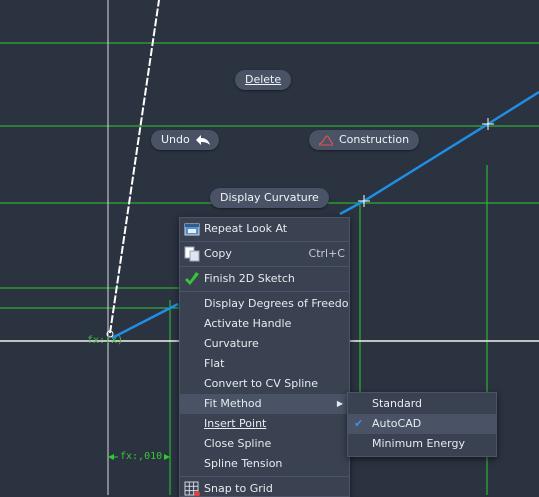  I want to click on menu-item-repeat-look-at: Repeat Look At, so click(264, 229).